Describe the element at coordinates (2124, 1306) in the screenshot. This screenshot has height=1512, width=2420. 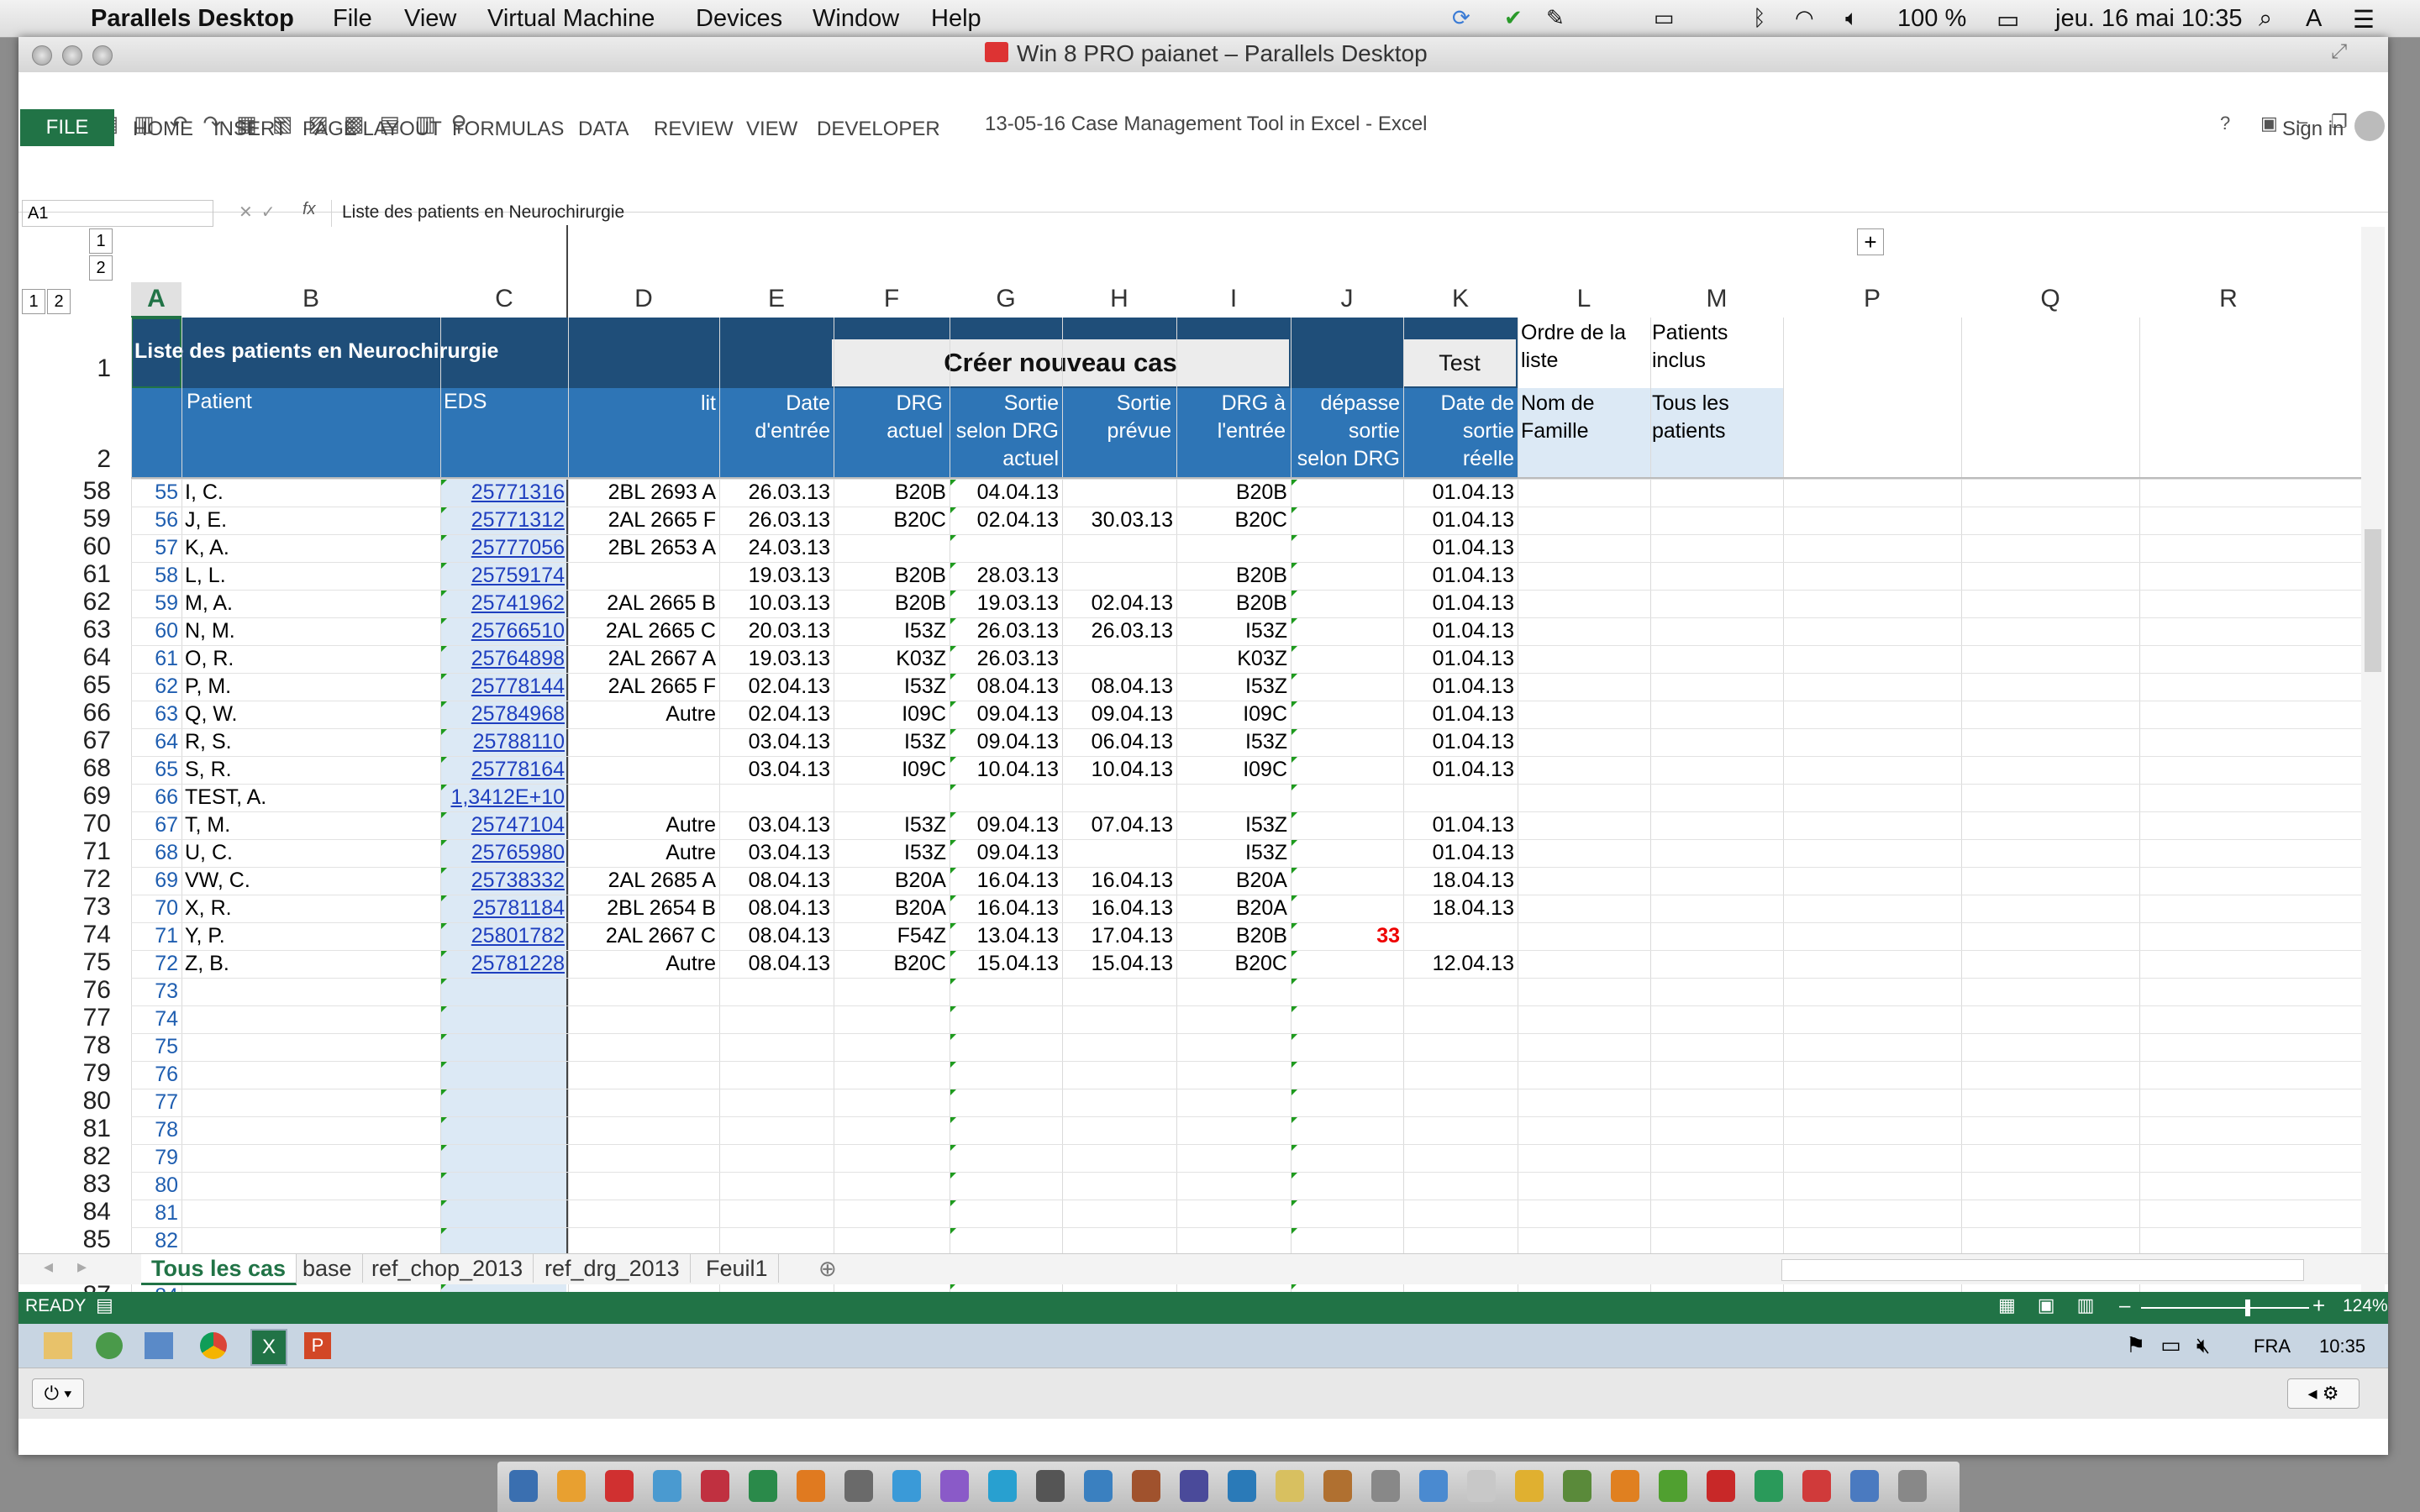
I see `zoom-out-icon: –` at that location.